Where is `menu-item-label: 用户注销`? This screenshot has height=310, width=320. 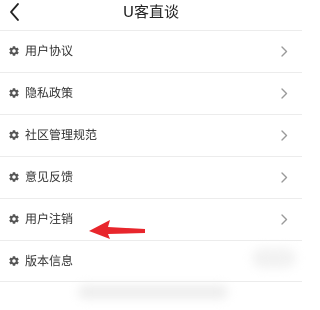 menu-item-label: 用户注销 is located at coordinates (49, 219).